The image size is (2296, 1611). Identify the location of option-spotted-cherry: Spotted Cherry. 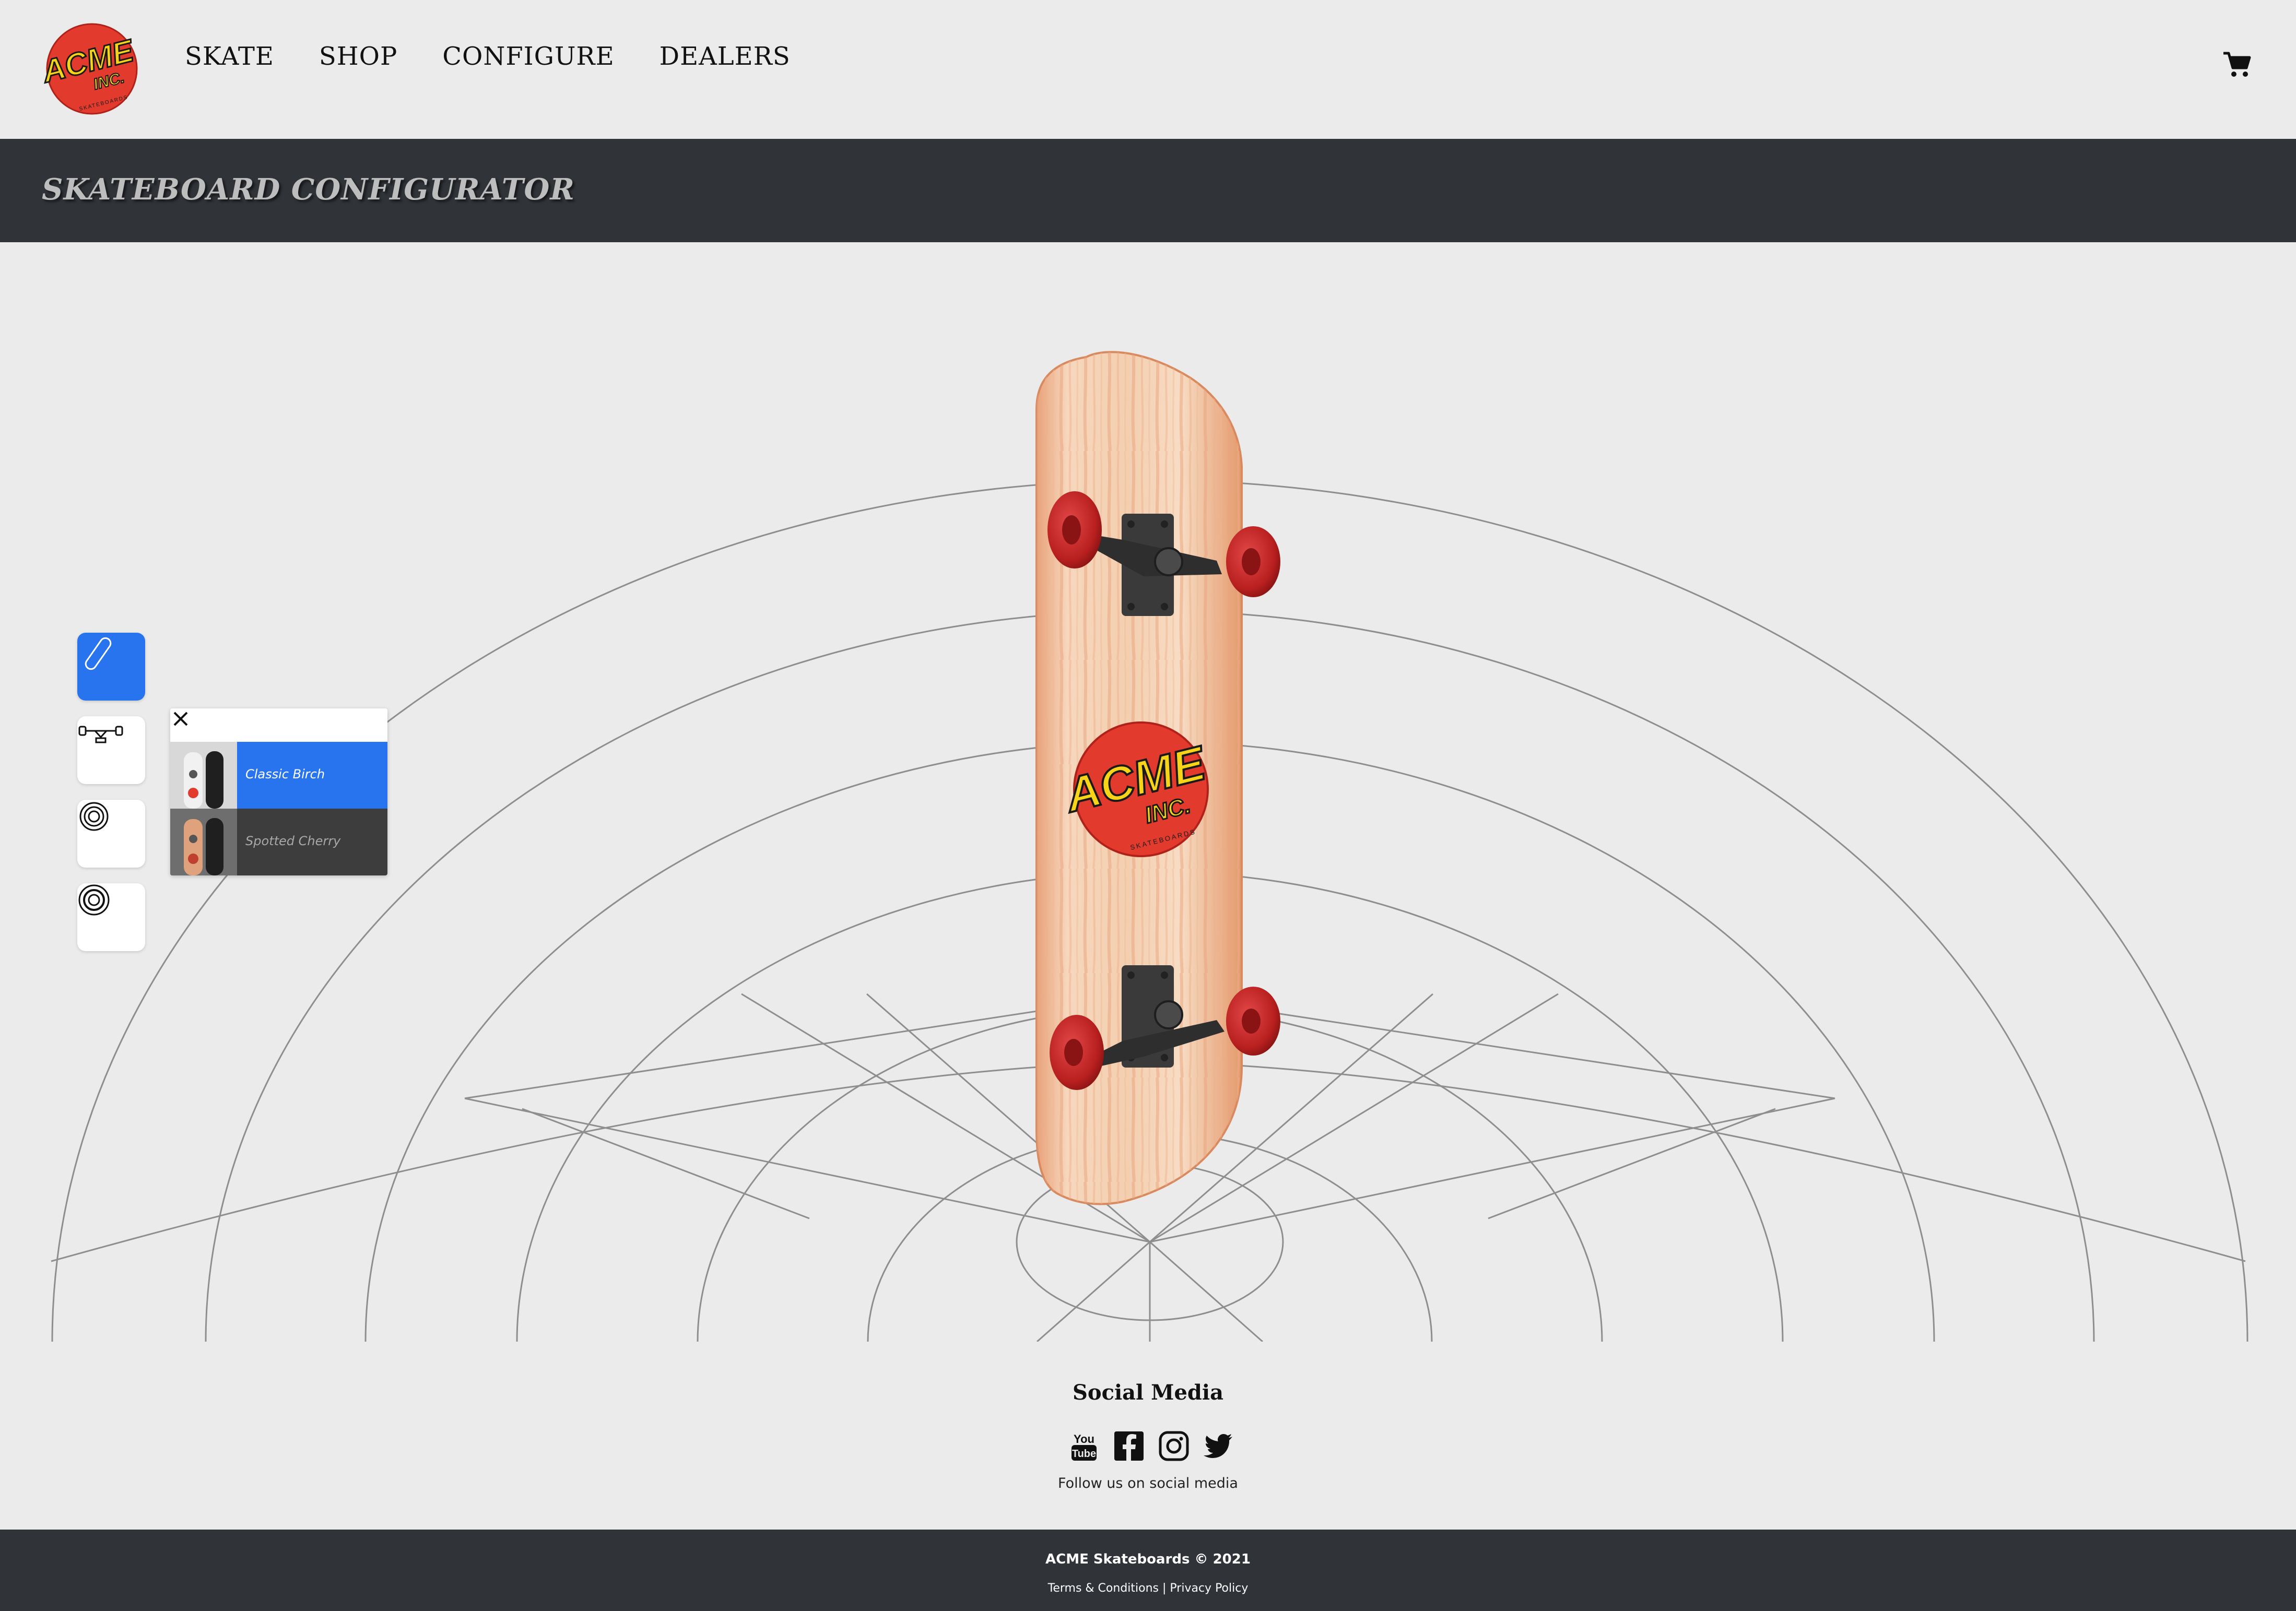
(278, 842).